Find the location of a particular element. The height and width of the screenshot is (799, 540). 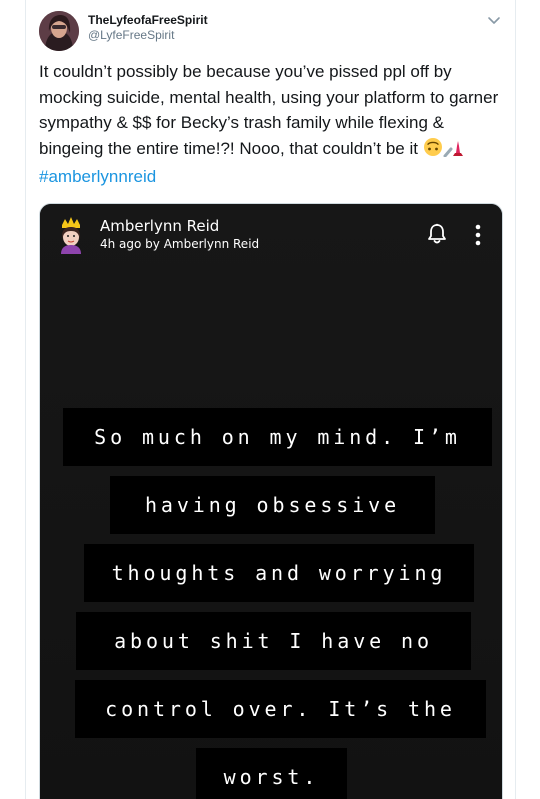

story-author-name: Amberlynn Reid is located at coordinates (160, 226).